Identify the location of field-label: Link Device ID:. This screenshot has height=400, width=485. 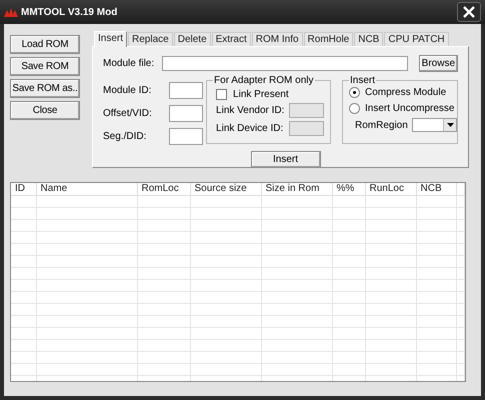
(250, 128).